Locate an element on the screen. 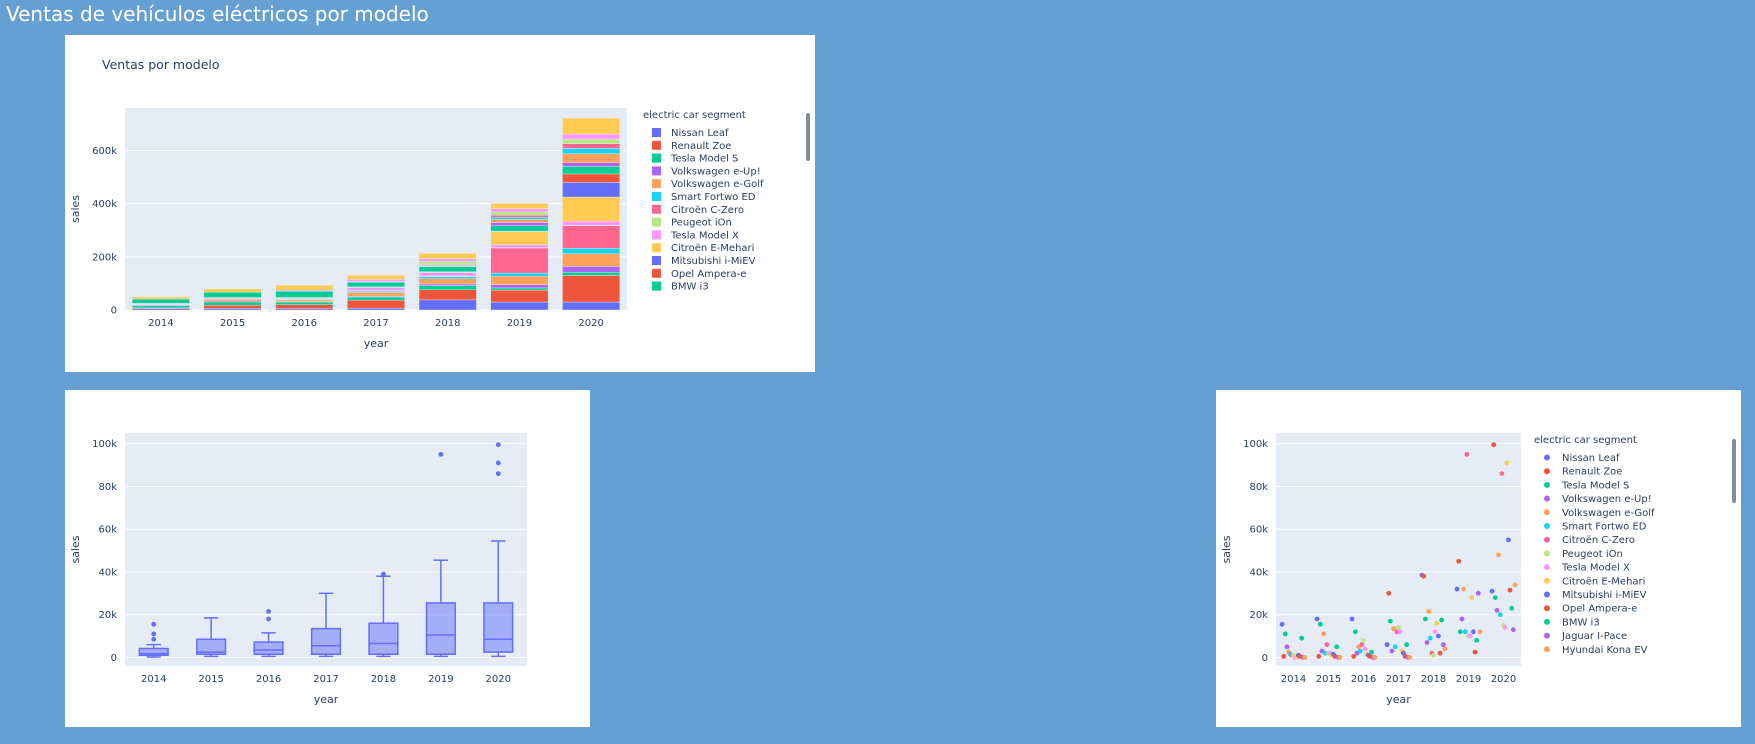  bar-kia-e-niro-2020 is located at coordinates (591, 151).